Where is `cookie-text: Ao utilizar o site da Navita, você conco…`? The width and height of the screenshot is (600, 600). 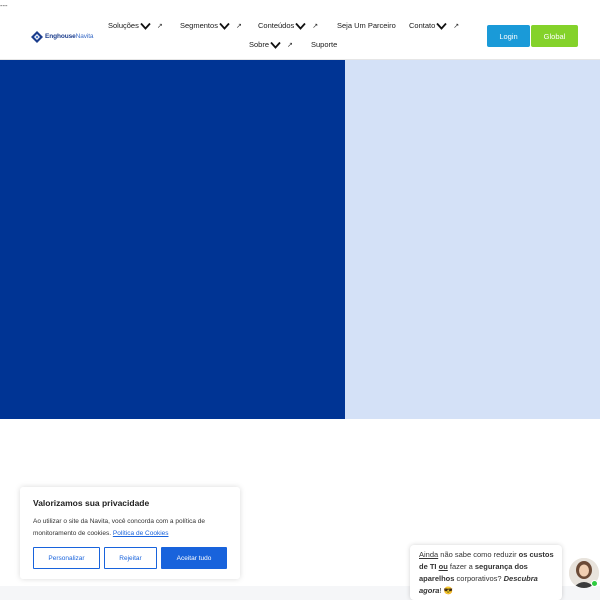
cookie-text: Ao utilizar o site da Navita, você conco… is located at coordinates (133, 528).